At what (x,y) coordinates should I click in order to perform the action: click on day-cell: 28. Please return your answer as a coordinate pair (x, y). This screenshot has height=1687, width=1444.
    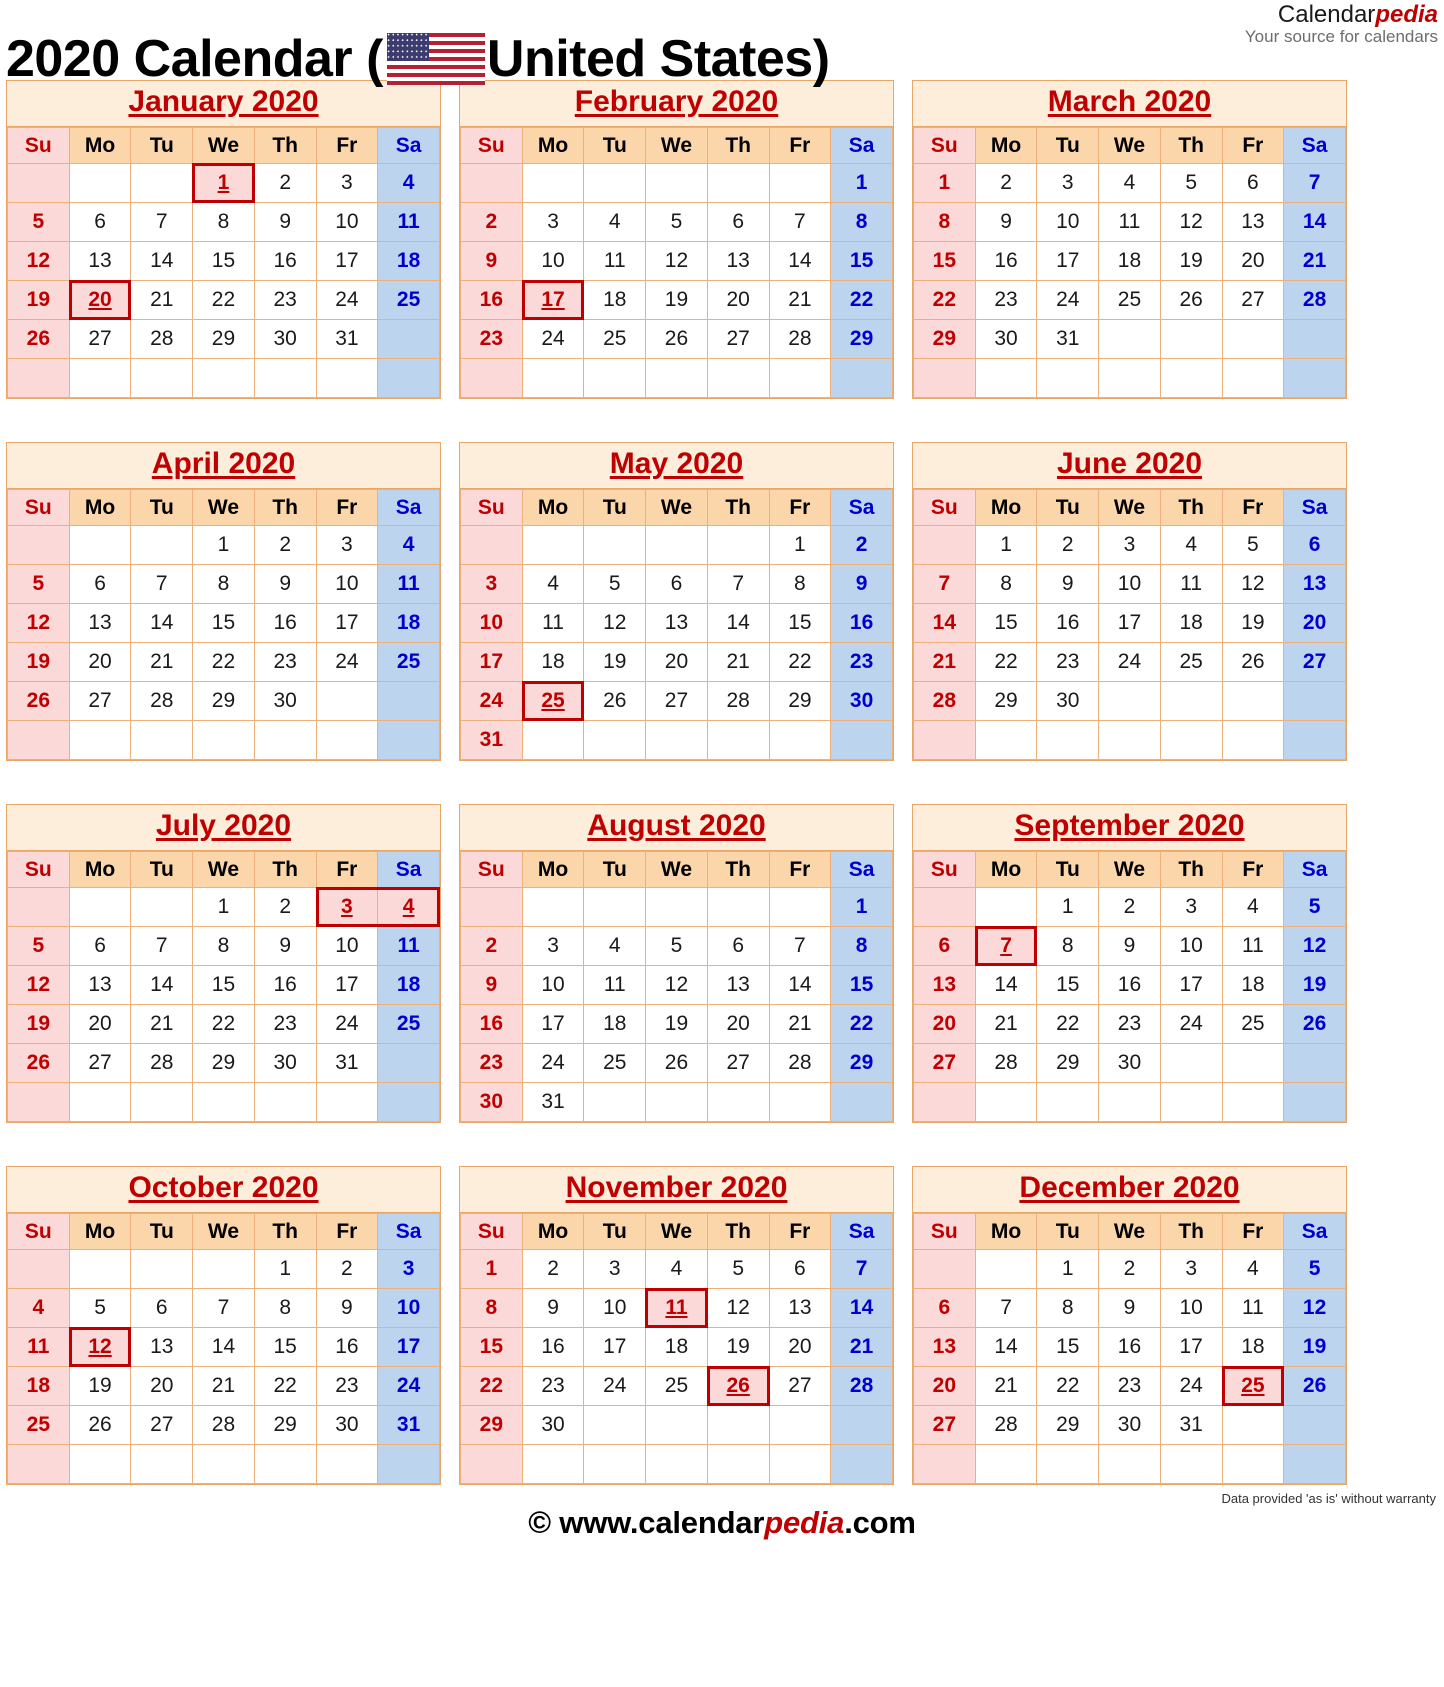
    Looking at the image, I should click on (162, 701).